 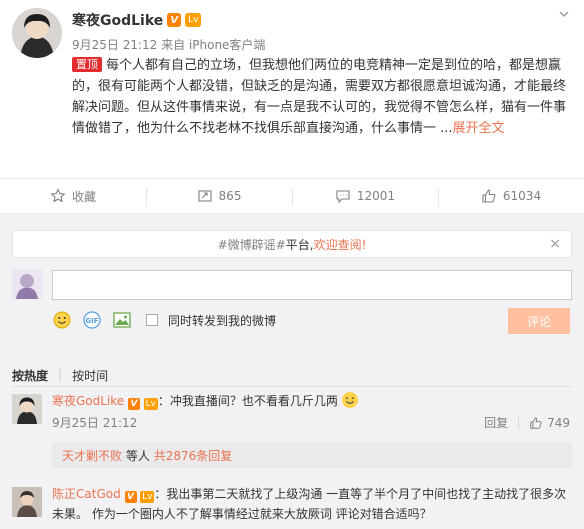 I want to click on post-action-bar: 收藏 865 12001 61034, so click(x=292, y=196).